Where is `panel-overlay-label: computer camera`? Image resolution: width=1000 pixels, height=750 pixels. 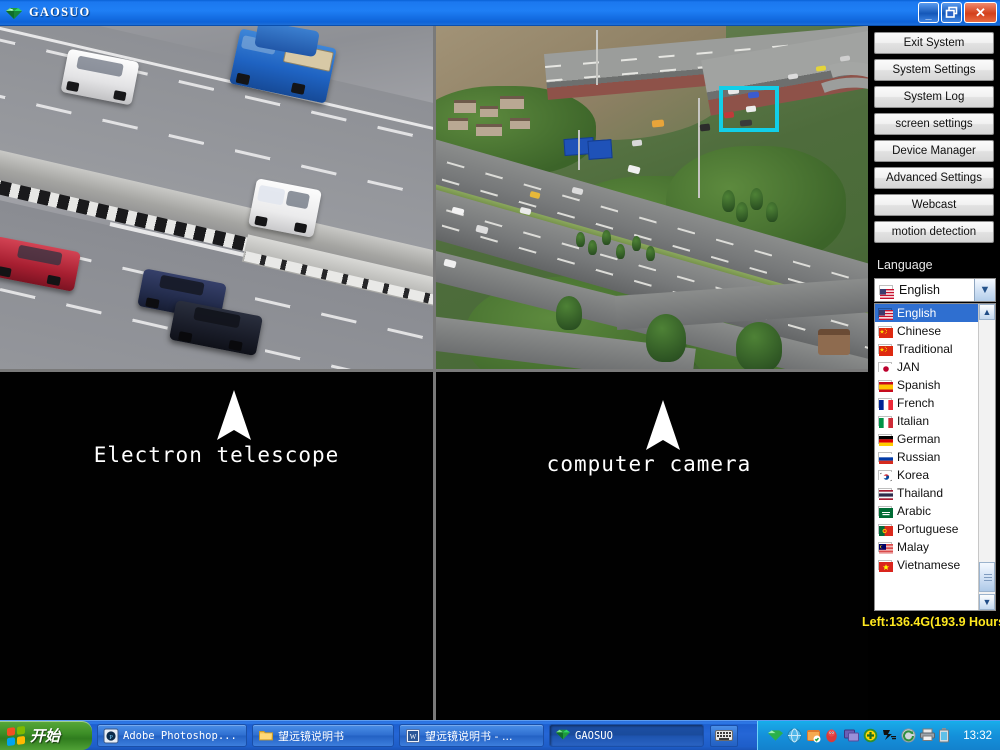 panel-overlay-label: computer camera is located at coordinates (649, 464).